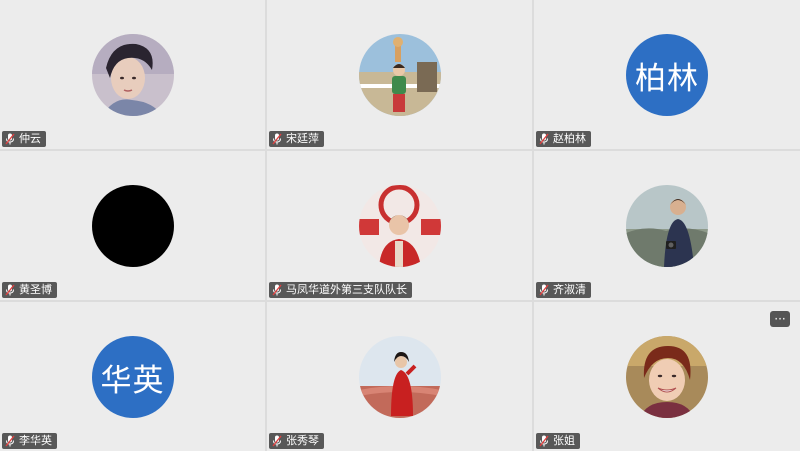 The width and height of the screenshot is (800, 451). Describe the element at coordinates (569, 138) in the screenshot. I see `participant-name: 赵柏林` at that location.